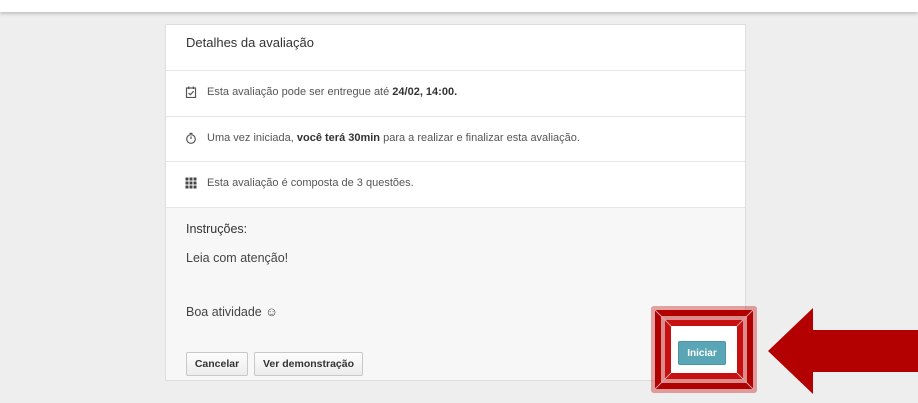  What do you see at coordinates (702, 353) in the screenshot?
I see `start-button: Iniciar` at bounding box center [702, 353].